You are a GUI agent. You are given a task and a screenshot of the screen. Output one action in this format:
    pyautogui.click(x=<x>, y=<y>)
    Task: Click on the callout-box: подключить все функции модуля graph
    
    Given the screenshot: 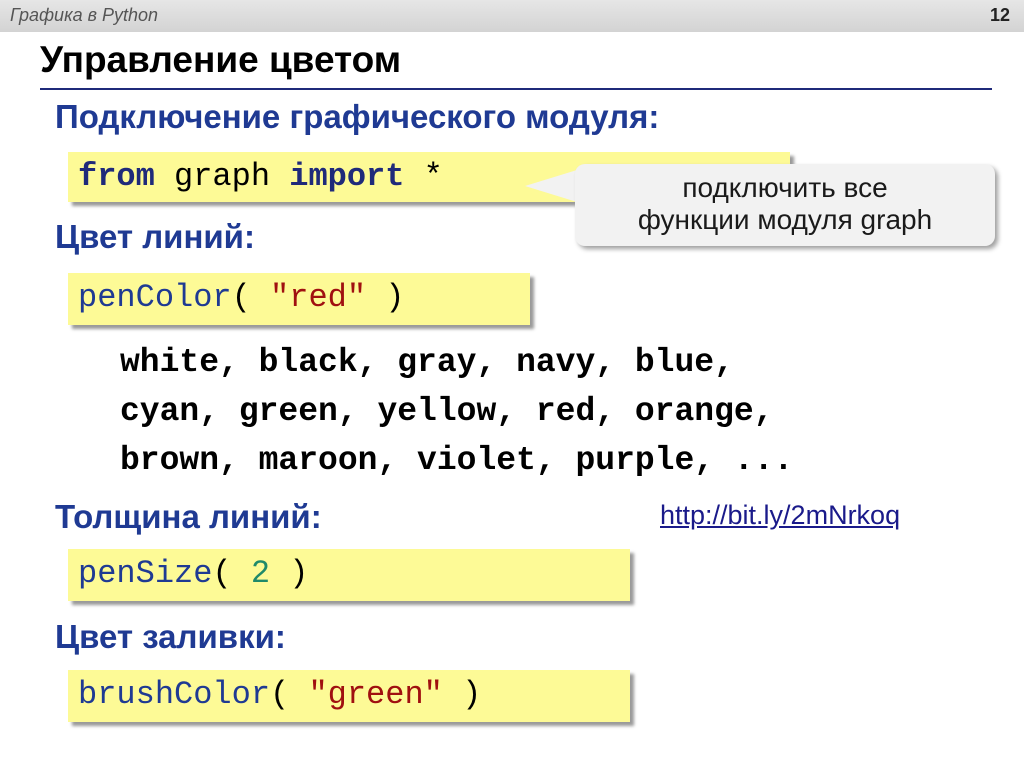 What is the action you would take?
    pyautogui.click(x=785, y=205)
    